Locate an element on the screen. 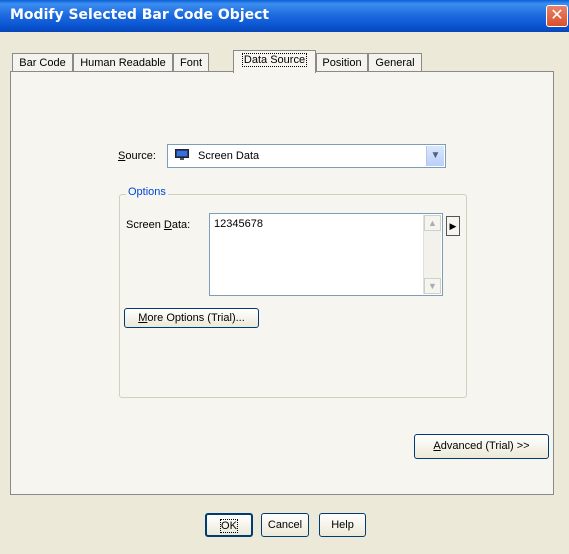  dialog-title: Modify Selected Bar Code Object is located at coordinates (140, 15).